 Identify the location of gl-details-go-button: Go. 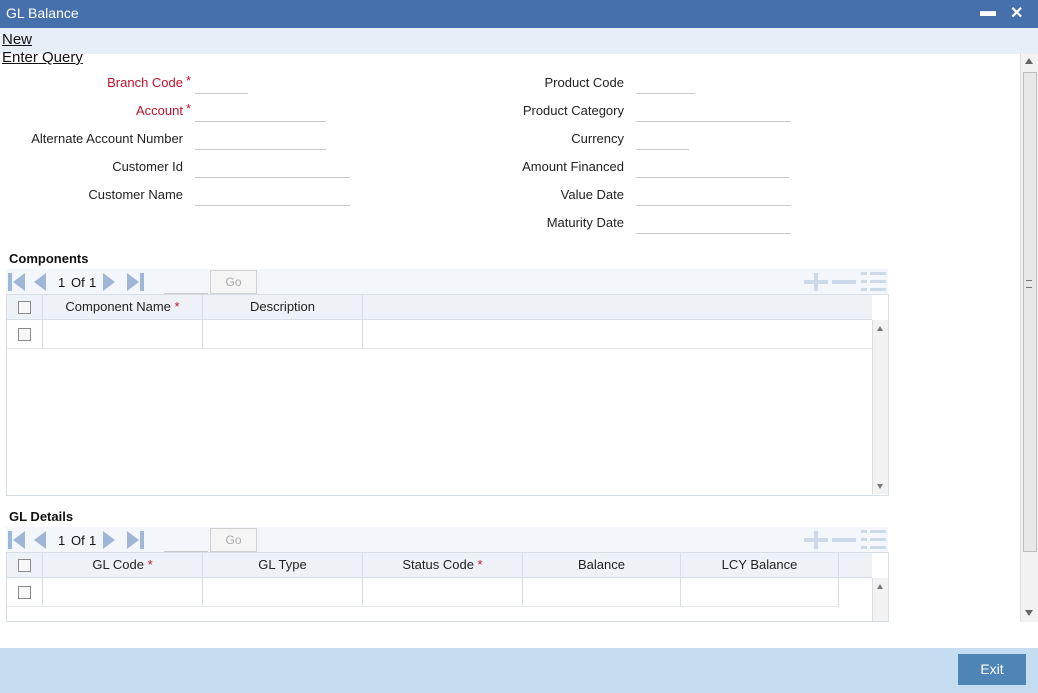
(233, 540).